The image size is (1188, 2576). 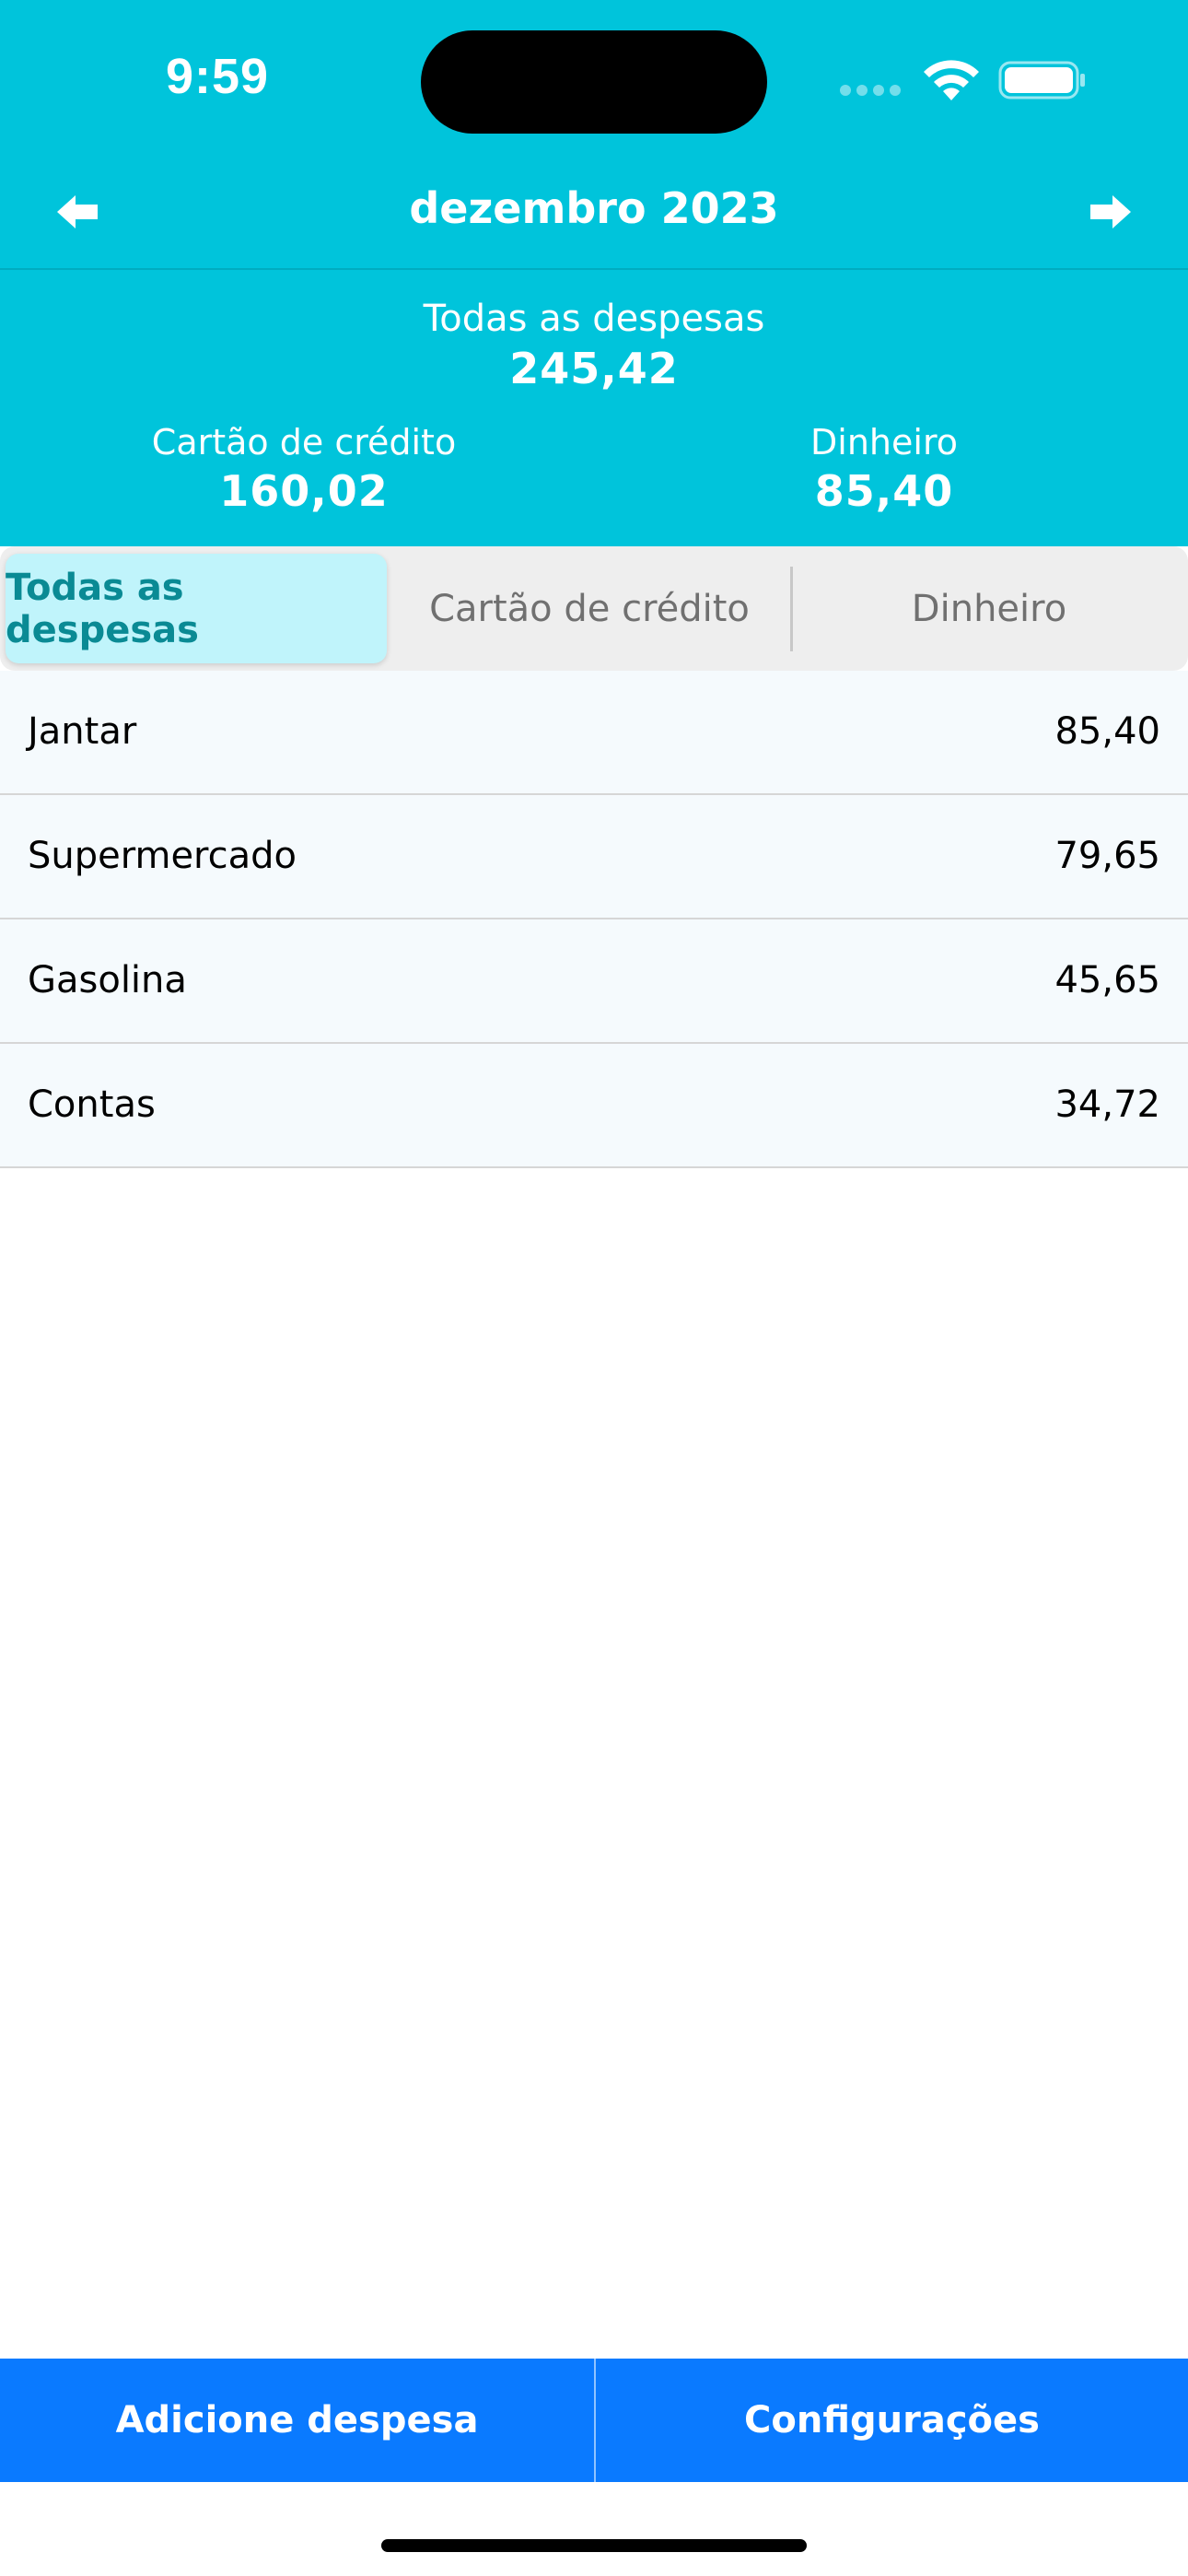 I want to click on expense-amount: 79,65, so click(x=1107, y=856).